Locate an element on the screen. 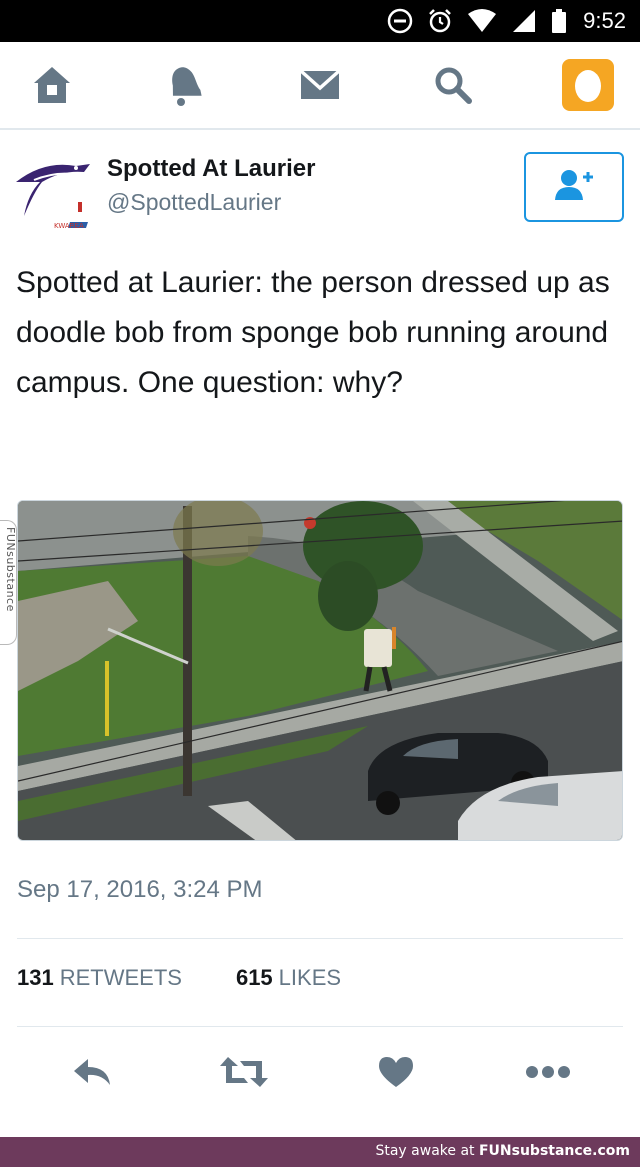 This screenshot has width=640, height=1167. footer-brand: FUNsubstance.com is located at coordinates (554, 1151).